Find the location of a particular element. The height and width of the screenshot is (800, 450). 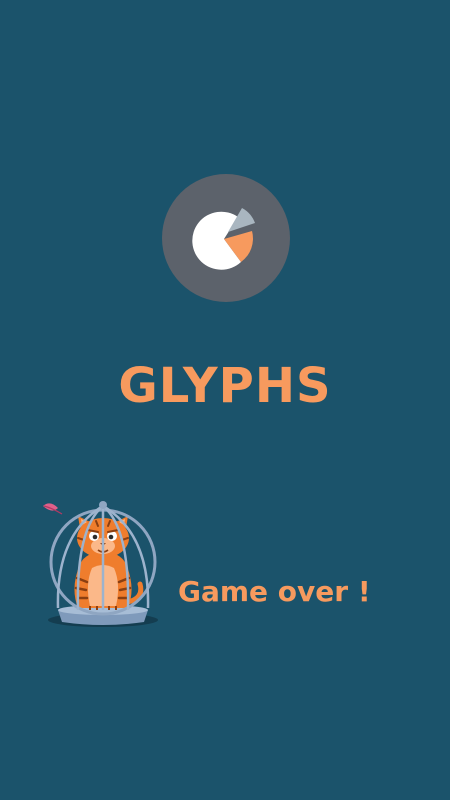

caged-tiger-illustration is located at coordinates (101, 564).